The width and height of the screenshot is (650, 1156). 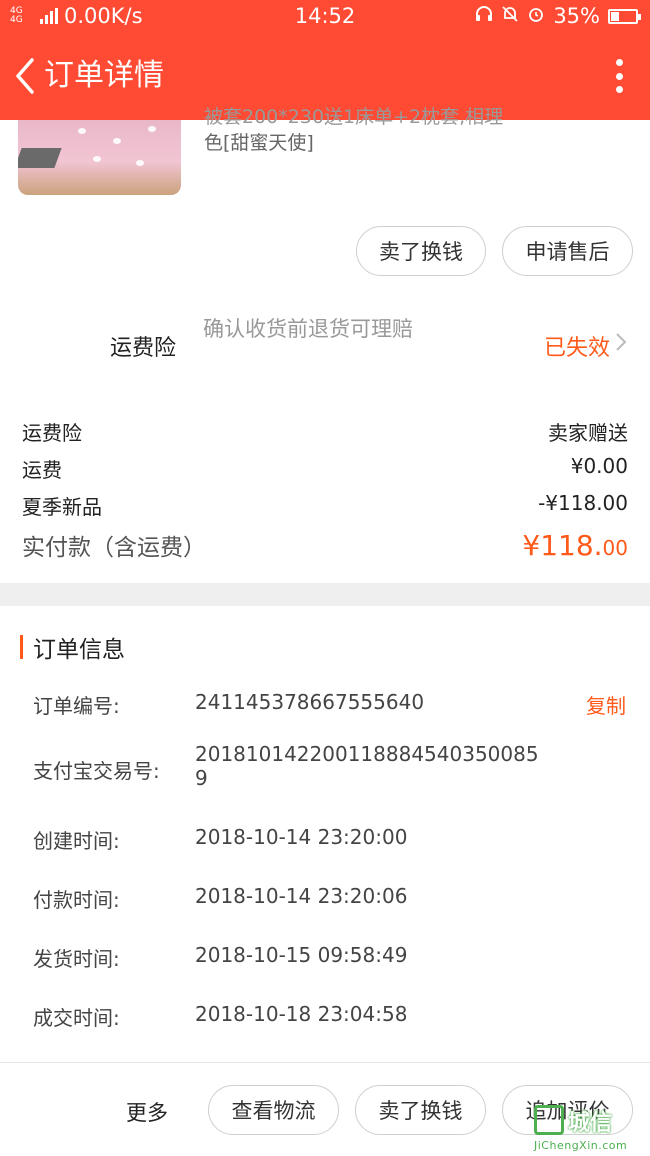 What do you see at coordinates (577, 346) in the screenshot?
I see `insurance-status: 已失效` at bounding box center [577, 346].